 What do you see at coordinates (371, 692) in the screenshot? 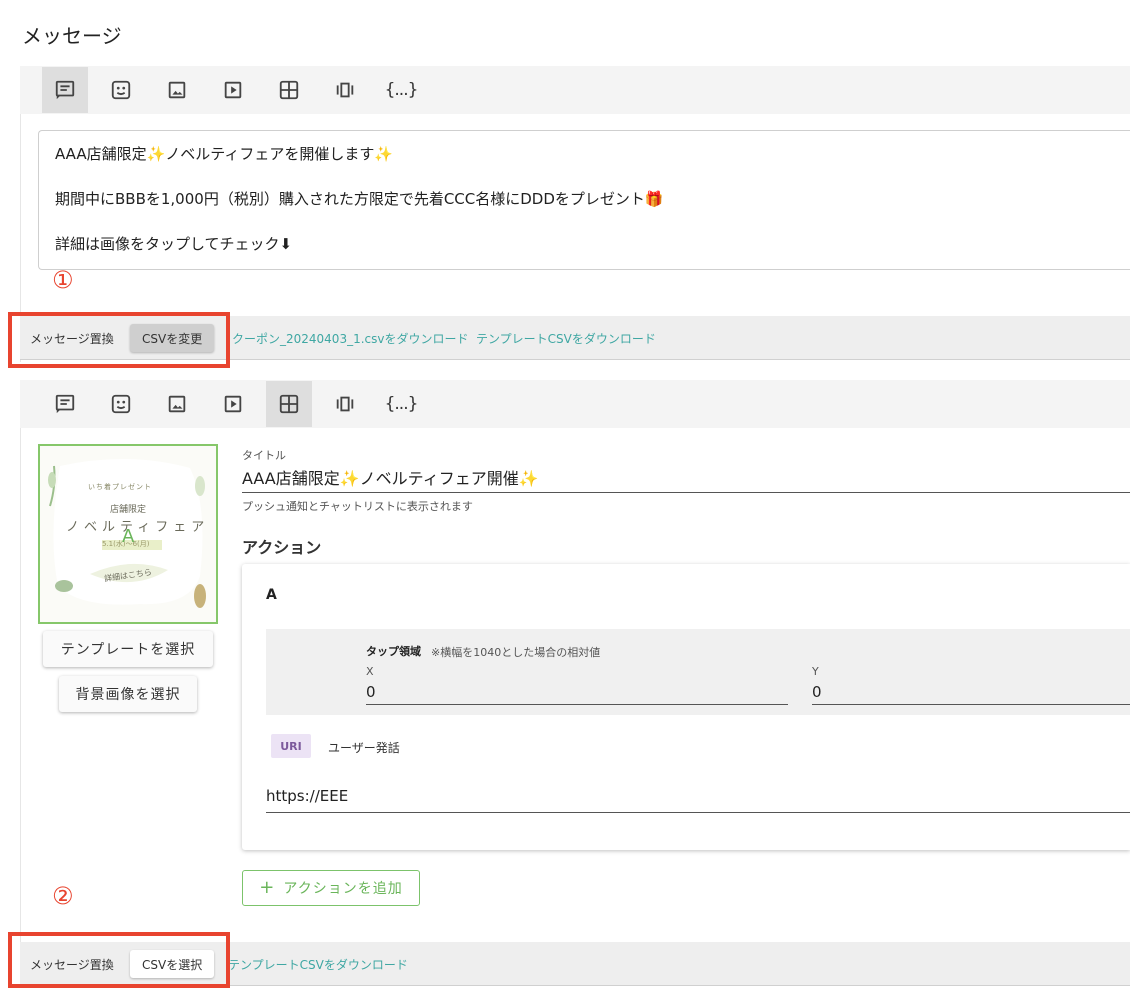
I see `x-input: 0` at bounding box center [371, 692].